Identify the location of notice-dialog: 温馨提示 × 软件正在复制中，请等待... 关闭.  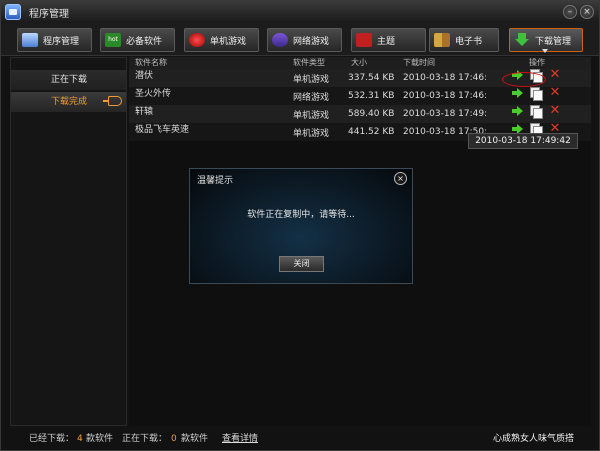
(301, 226).